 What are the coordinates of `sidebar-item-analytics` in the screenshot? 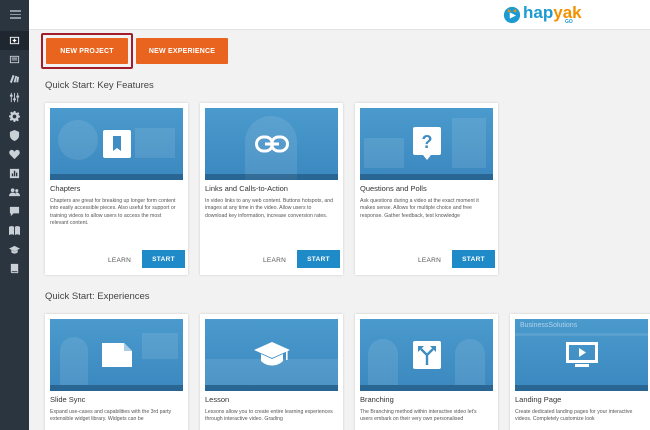 It's located at (14, 173).